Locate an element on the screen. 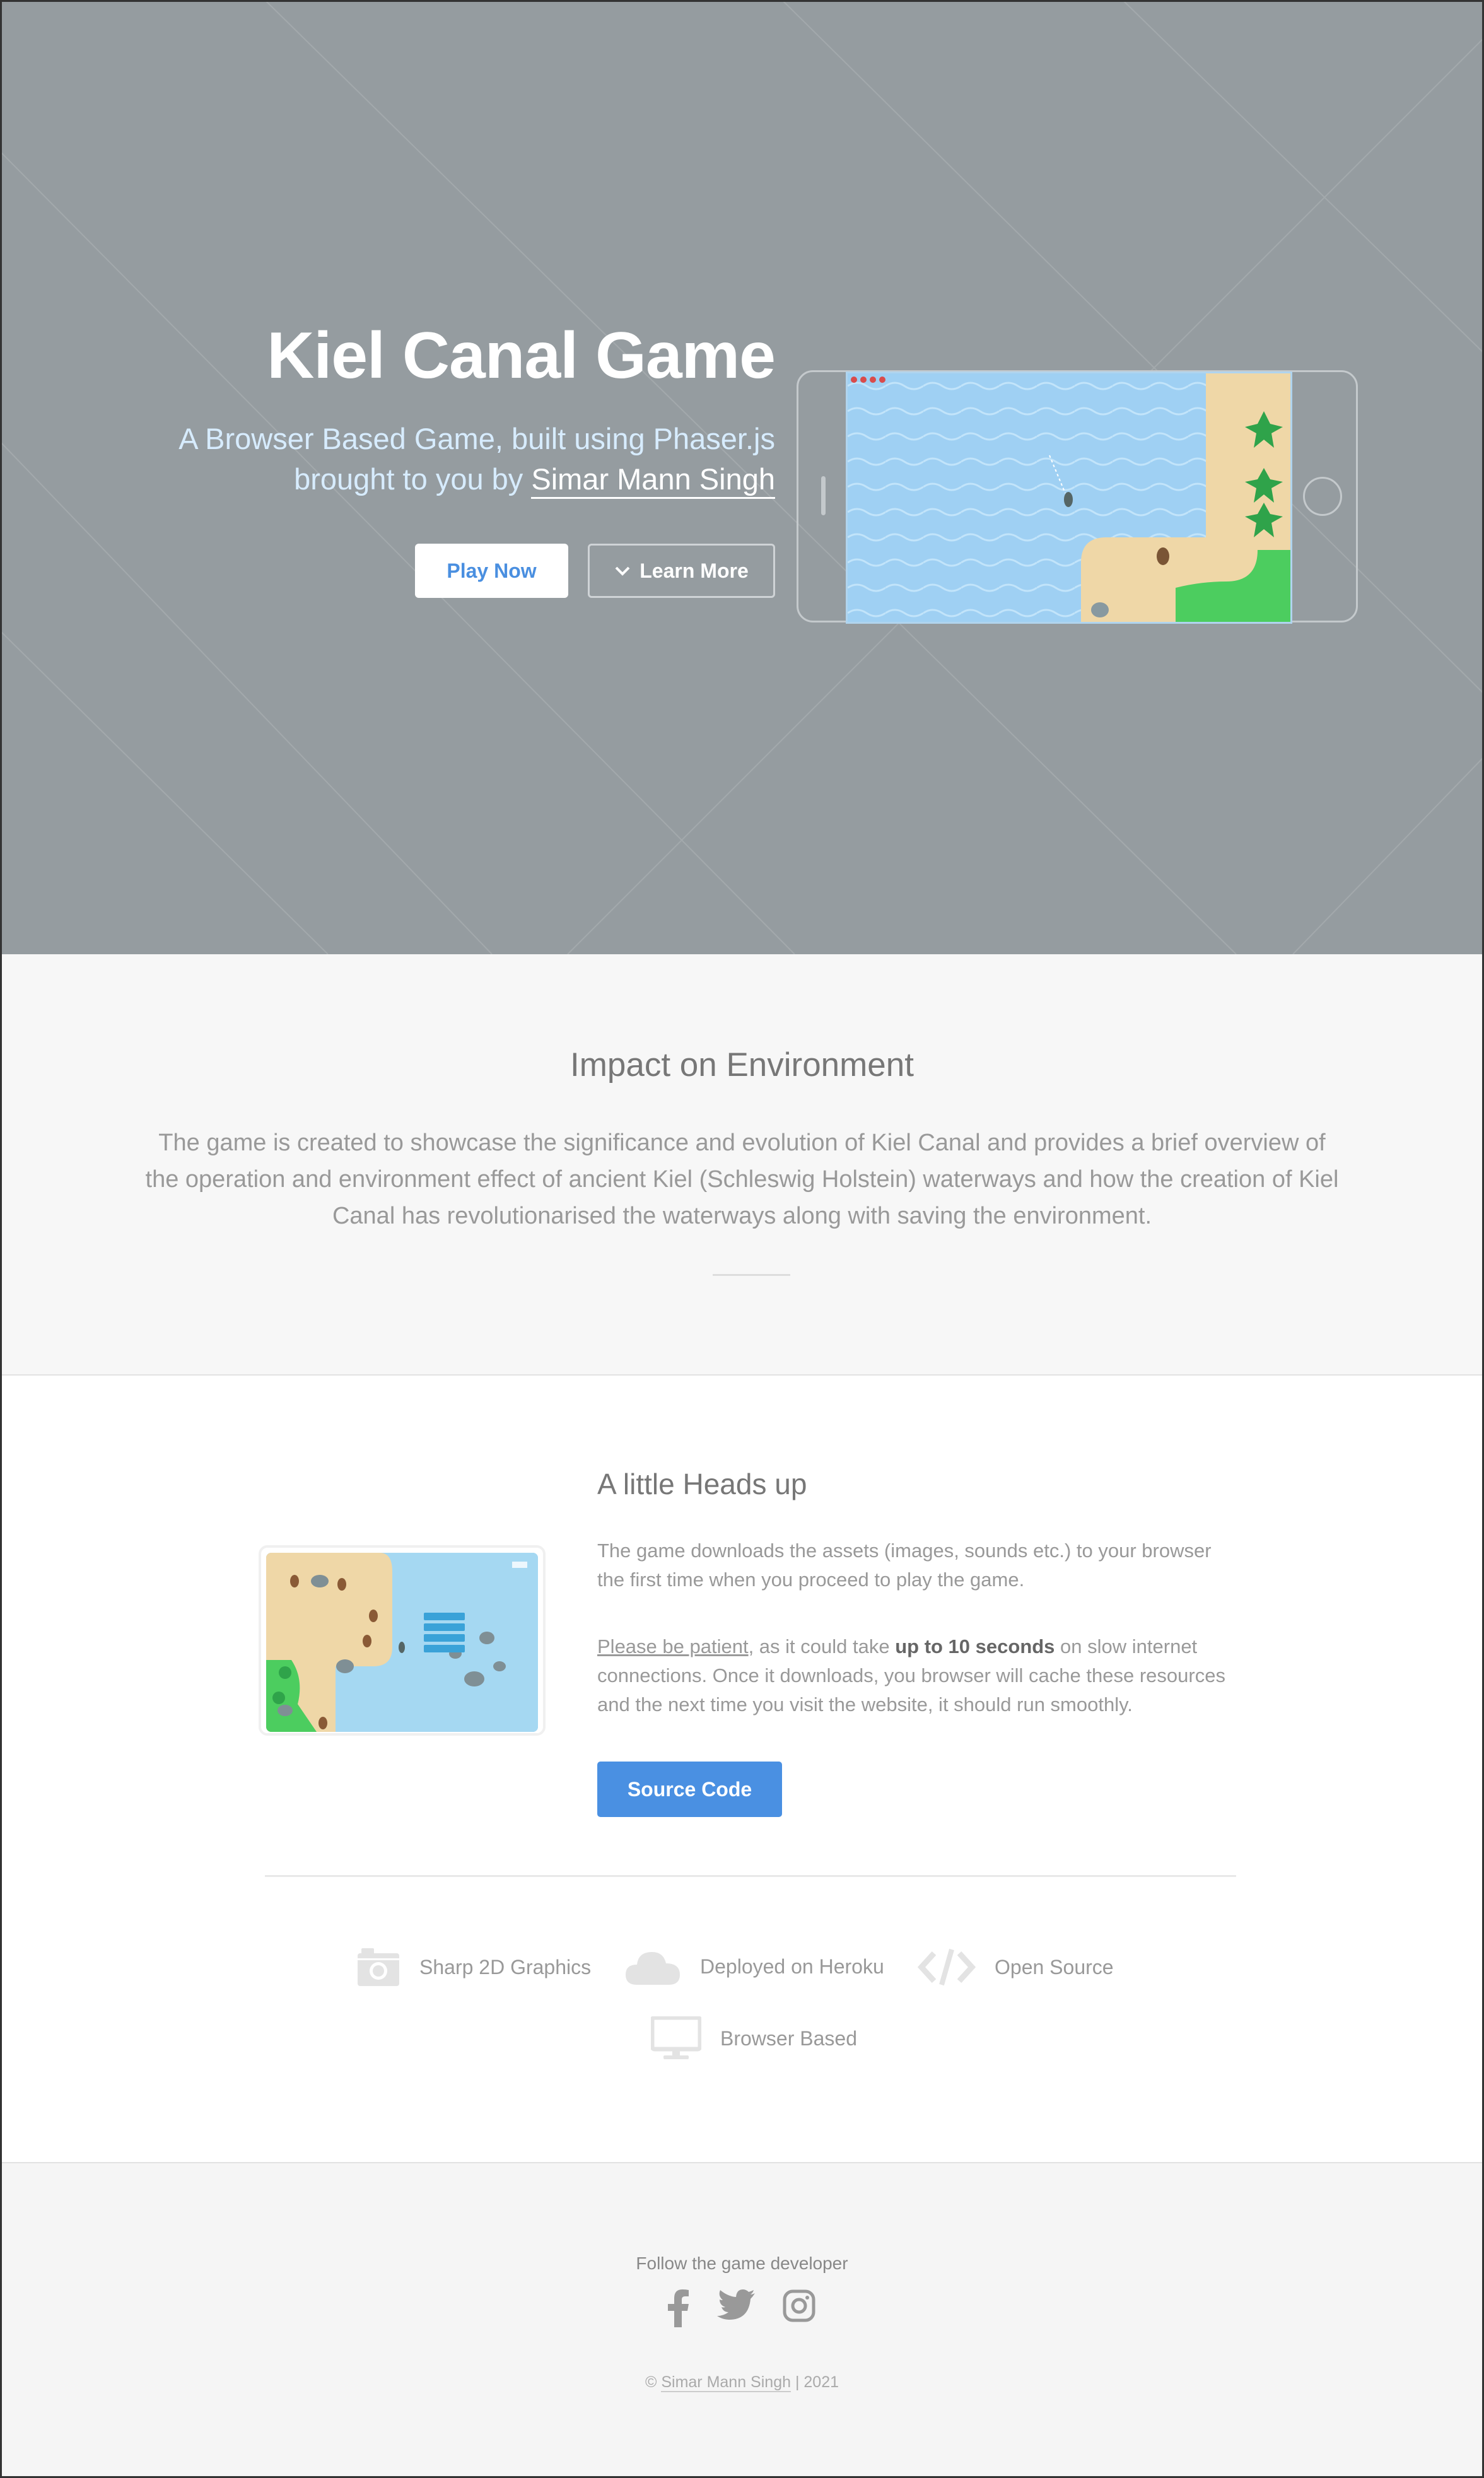 The width and height of the screenshot is (1484, 2478). phone-home-button is located at coordinates (1322, 496).